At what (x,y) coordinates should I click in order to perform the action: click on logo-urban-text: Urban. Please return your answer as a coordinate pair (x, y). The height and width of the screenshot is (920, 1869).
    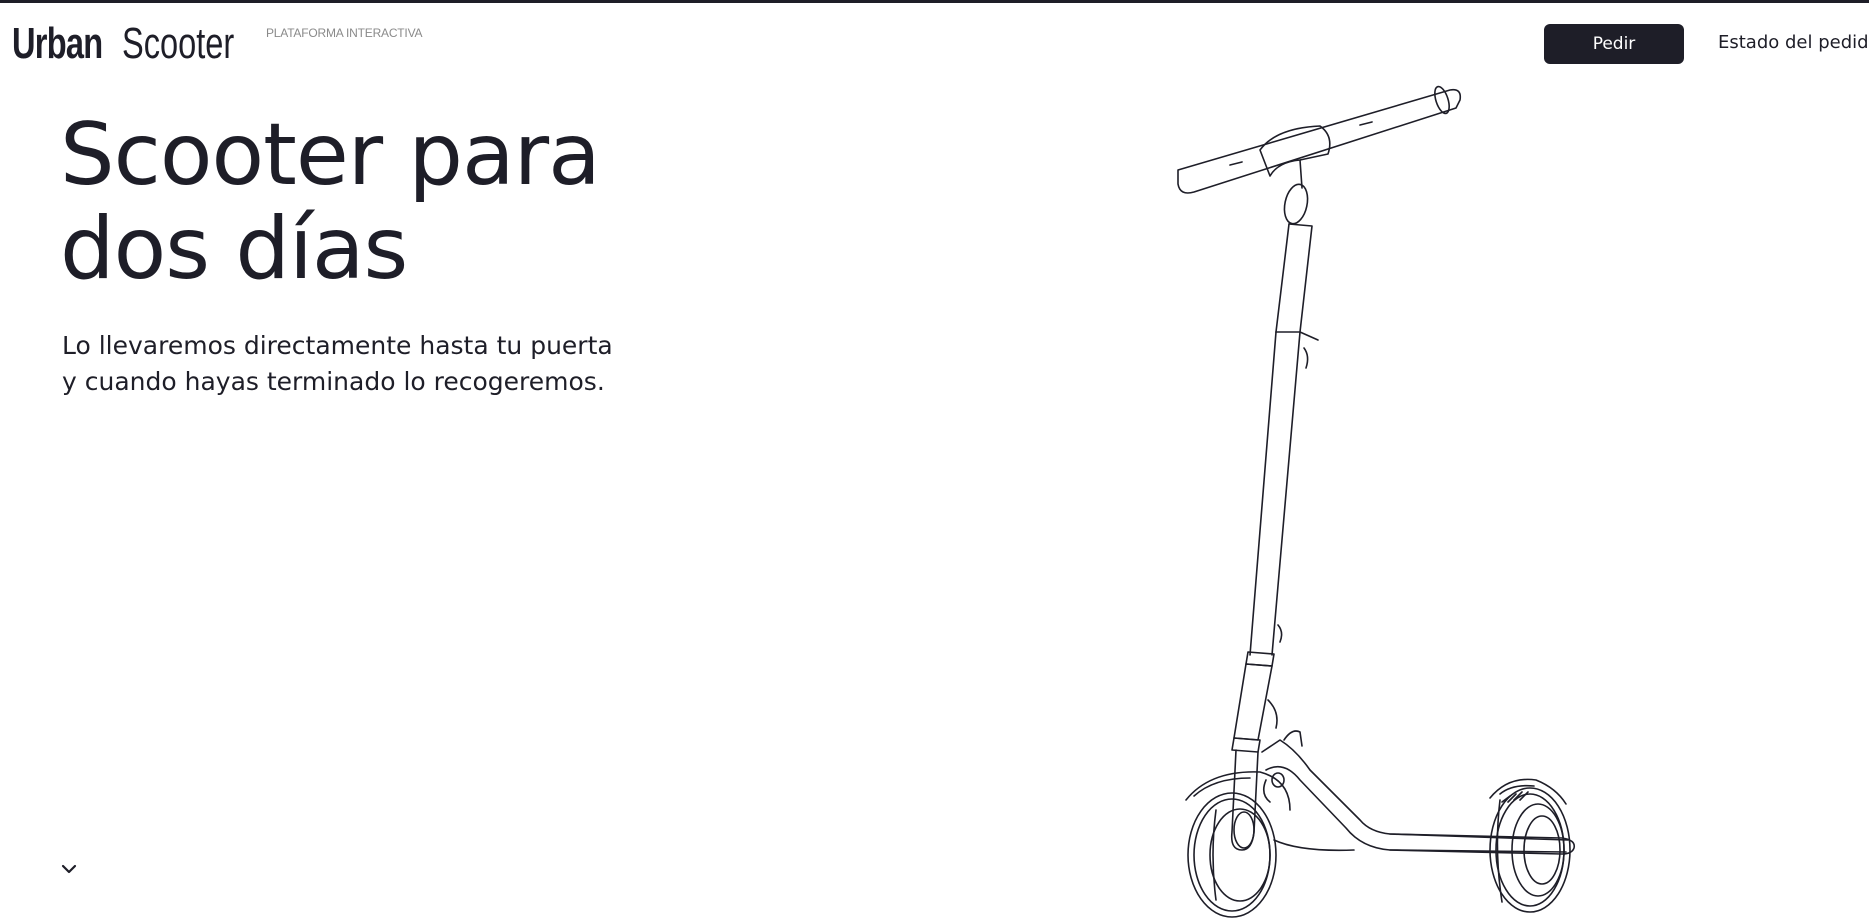
    Looking at the image, I should click on (57, 43).